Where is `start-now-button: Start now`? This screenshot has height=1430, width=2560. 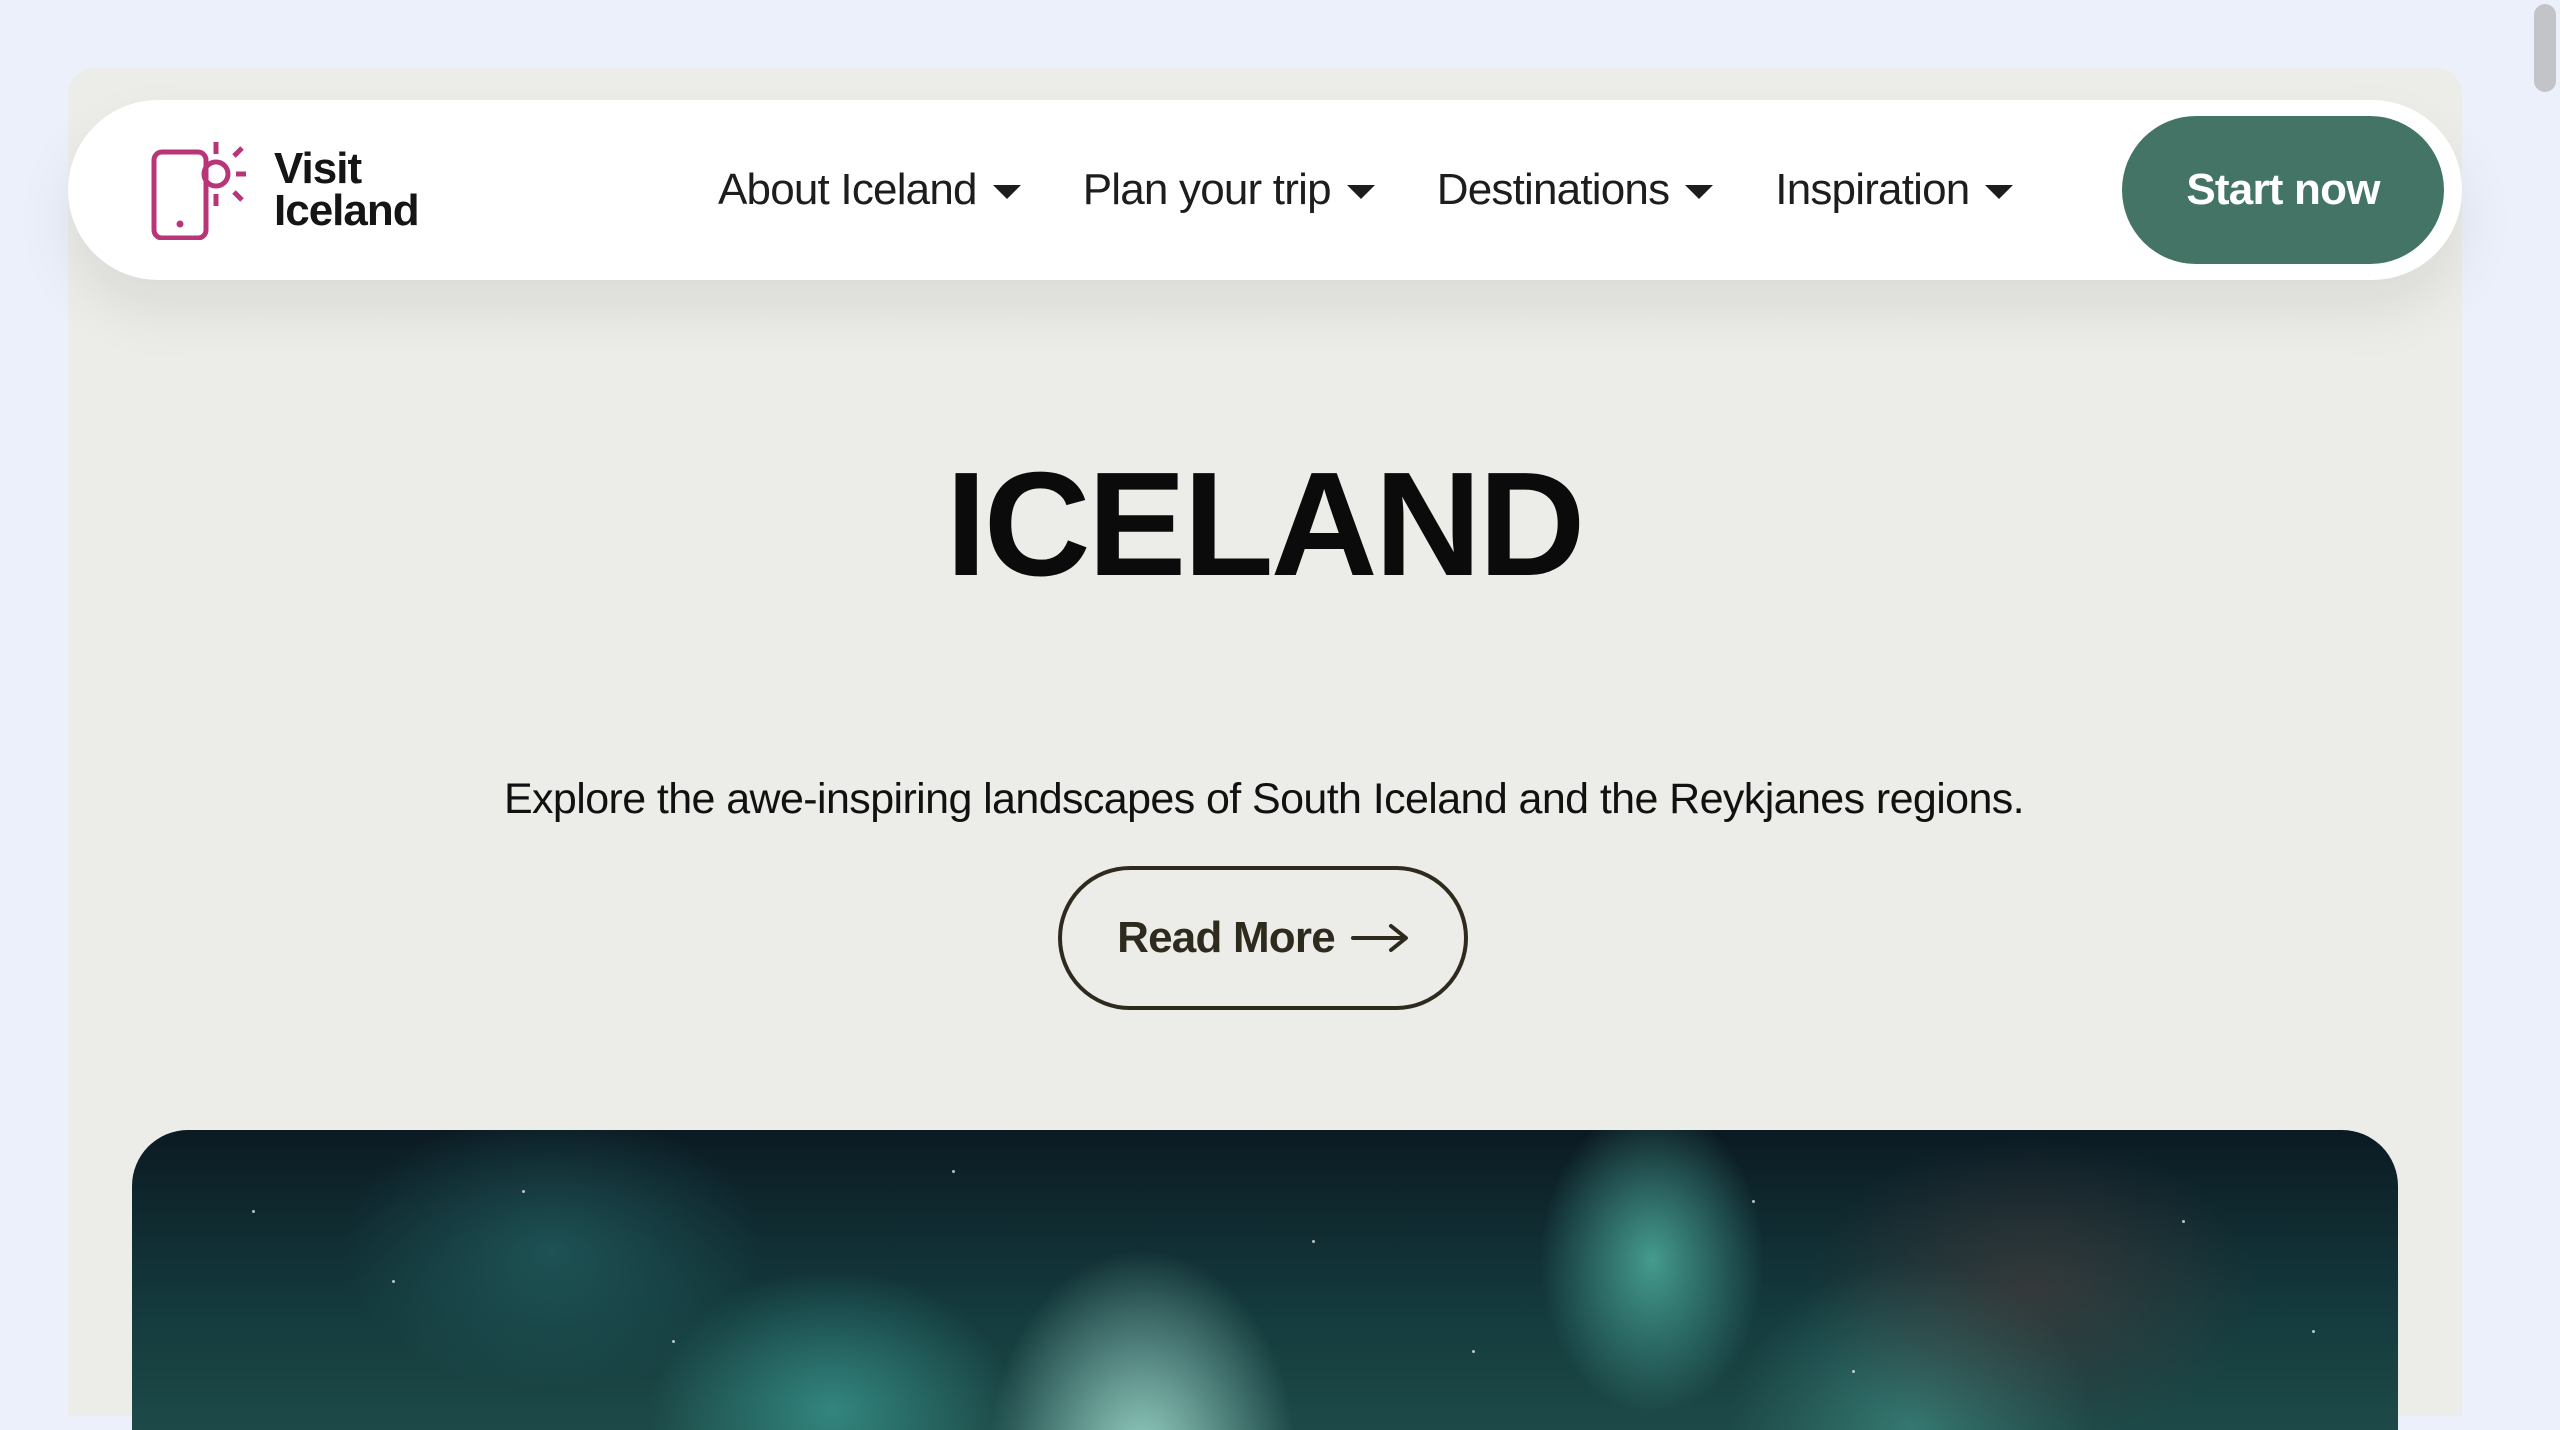
start-now-button: Start now is located at coordinates (2283, 190).